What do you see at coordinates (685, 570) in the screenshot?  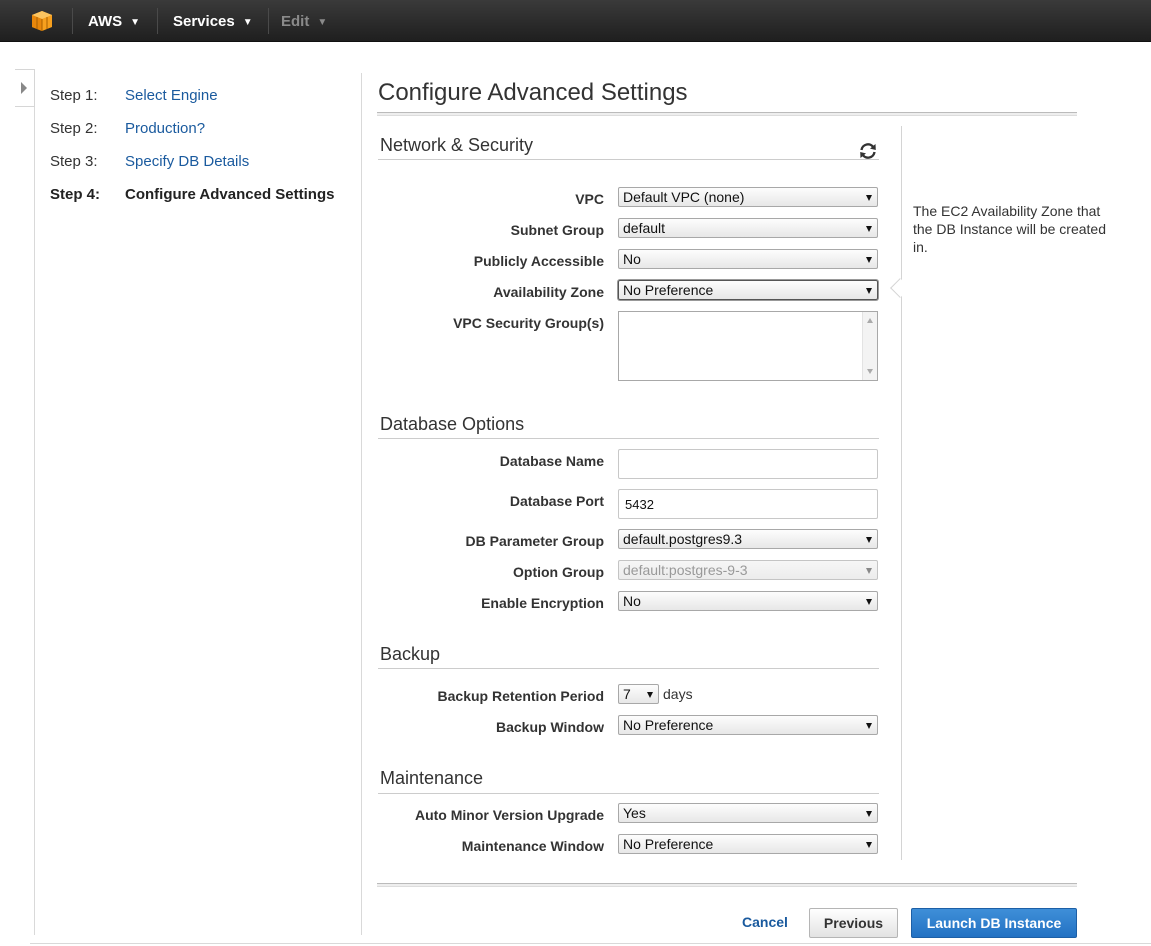 I see `option-group-select-value: default:postgres-9-3` at bounding box center [685, 570].